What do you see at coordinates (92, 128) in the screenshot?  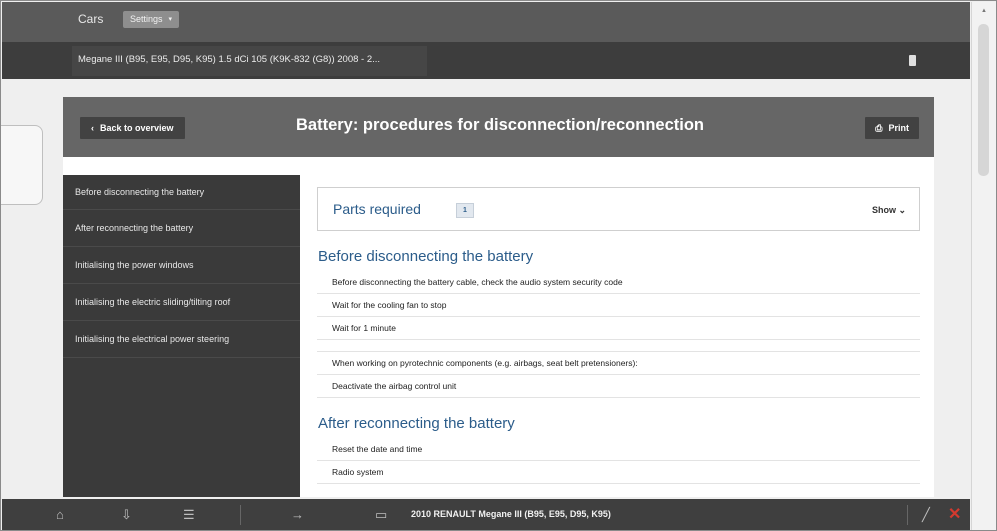 I see `chevron-left-icon: ‹` at bounding box center [92, 128].